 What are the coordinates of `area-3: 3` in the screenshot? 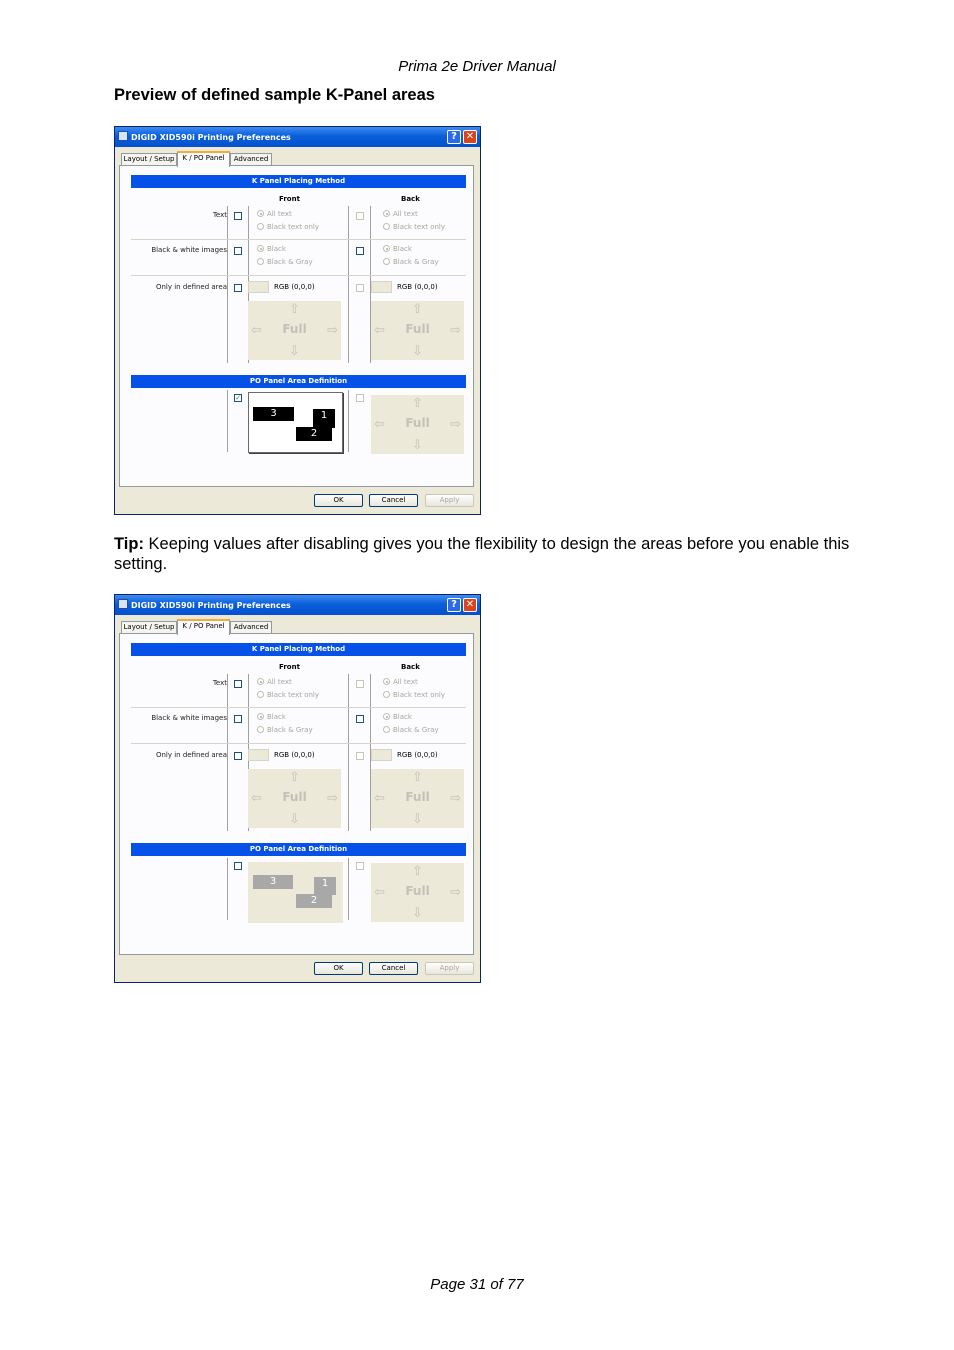 It's located at (273, 414).